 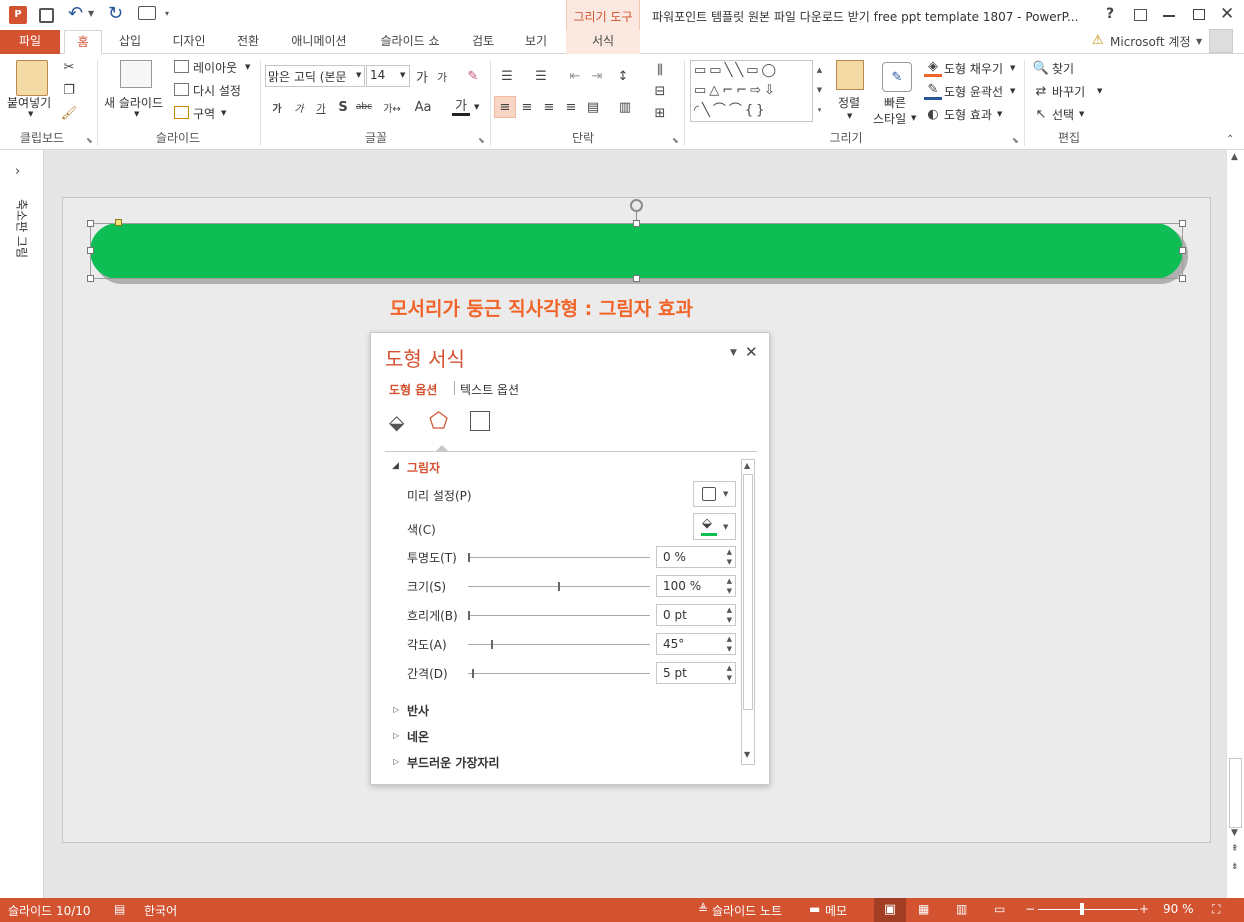 I want to click on zoom-level: 90 %, so click(x=1178, y=909).